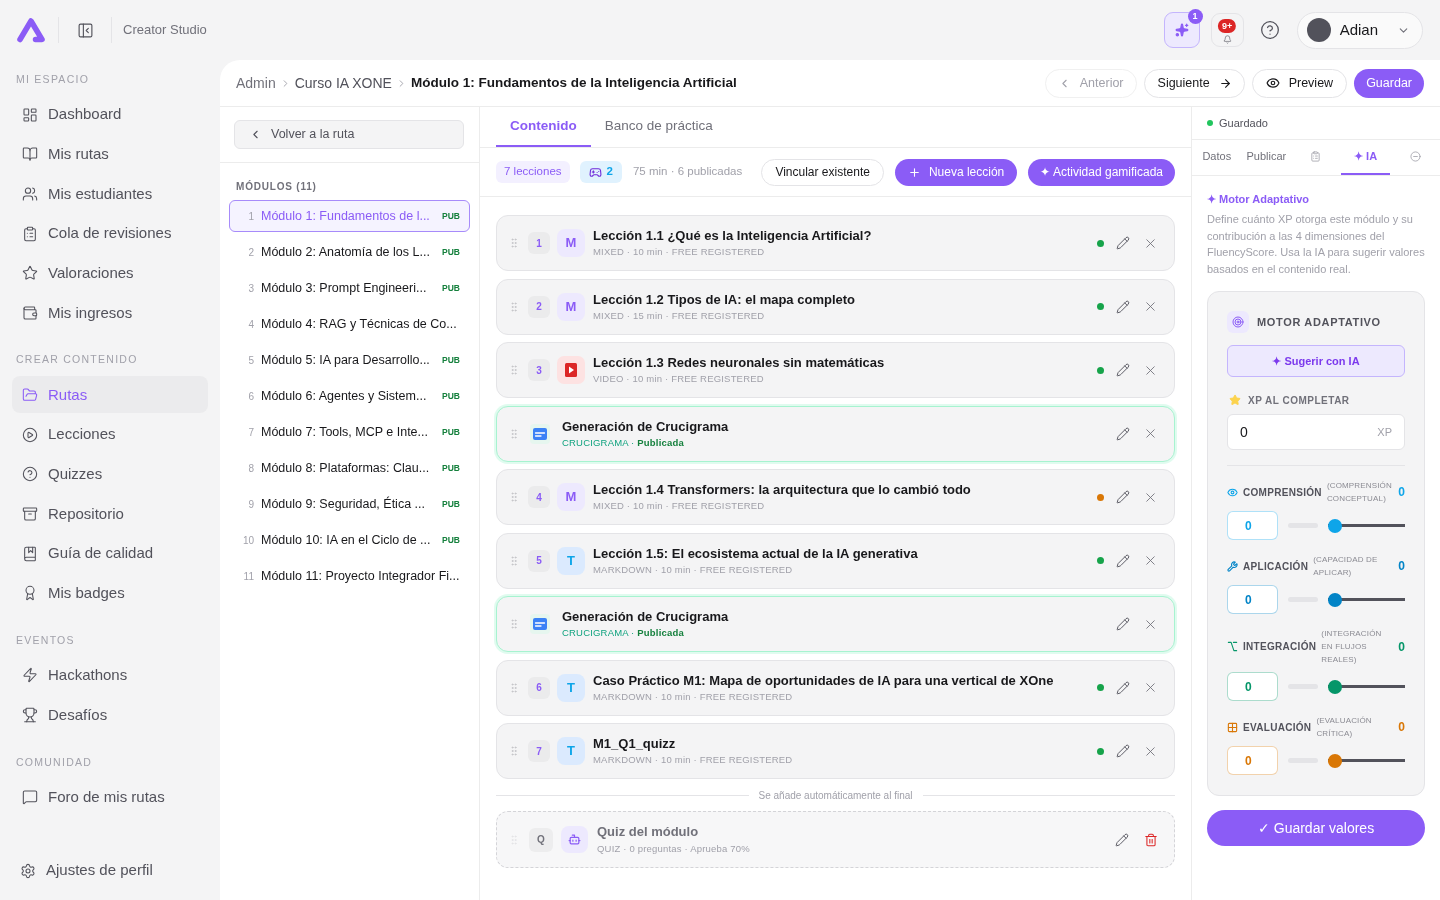  What do you see at coordinates (349, 396) in the screenshot?
I see `module-item: 6 Módulo 6: Agentes y Sistem... PUB` at bounding box center [349, 396].